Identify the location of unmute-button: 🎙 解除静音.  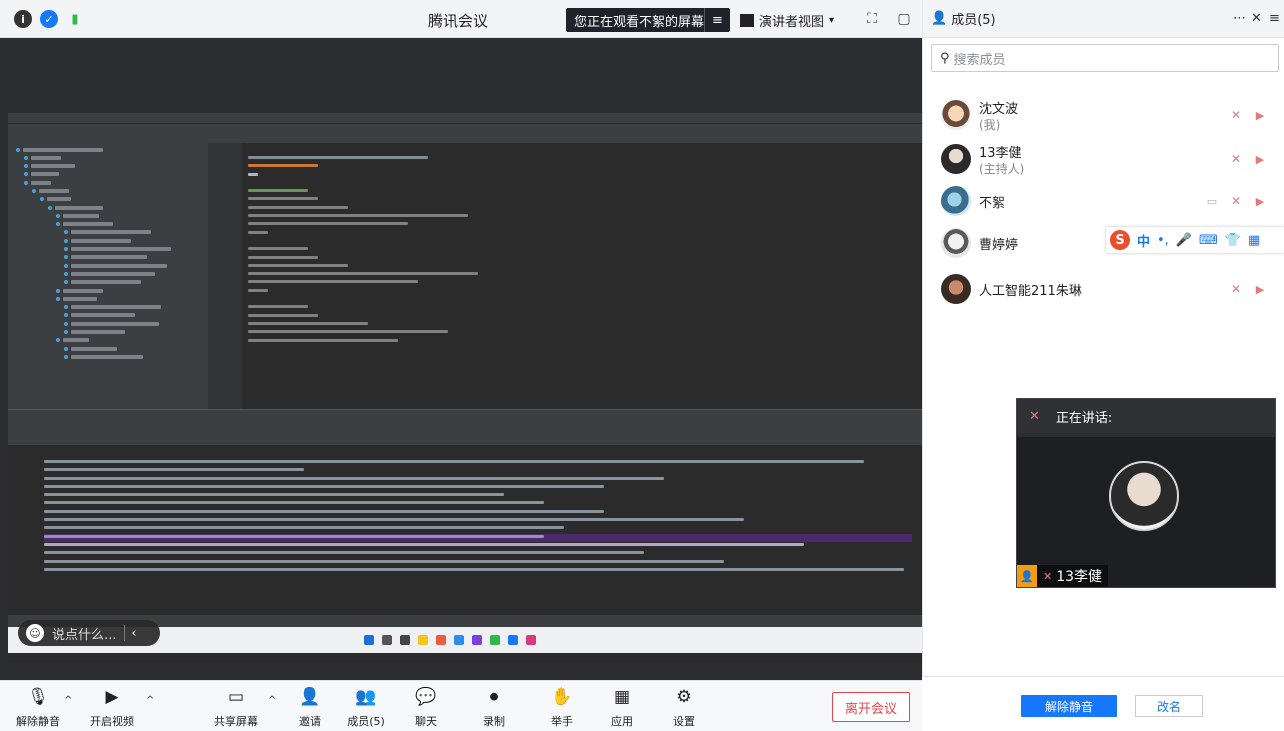
(38, 708).